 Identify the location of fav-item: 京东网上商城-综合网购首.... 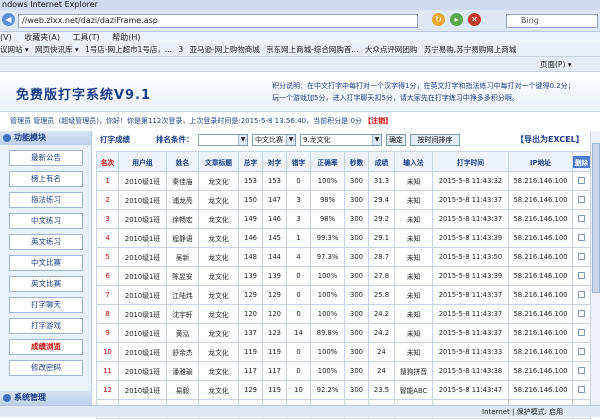
(312, 49).